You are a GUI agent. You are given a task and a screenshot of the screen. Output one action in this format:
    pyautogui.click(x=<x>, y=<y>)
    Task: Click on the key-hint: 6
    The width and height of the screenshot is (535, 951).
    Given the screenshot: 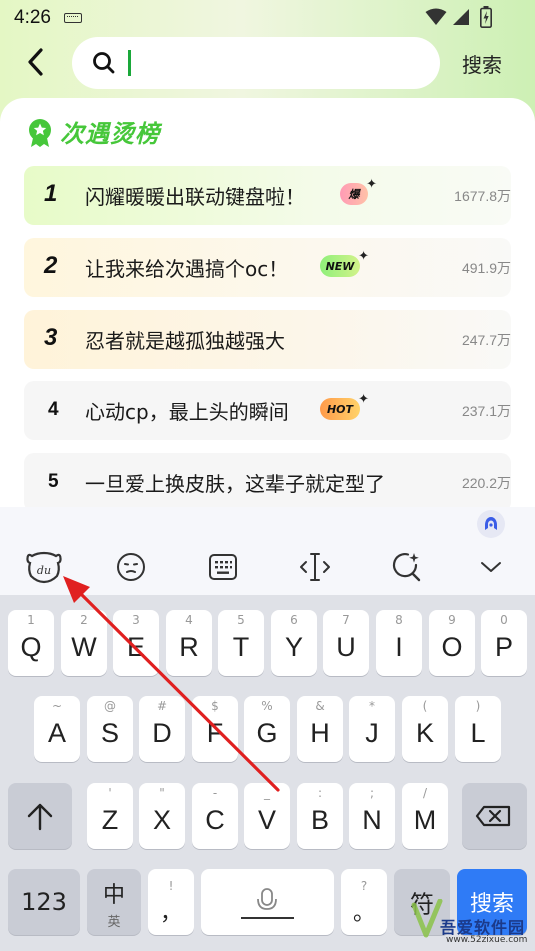 What is the action you would take?
    pyautogui.click(x=294, y=620)
    